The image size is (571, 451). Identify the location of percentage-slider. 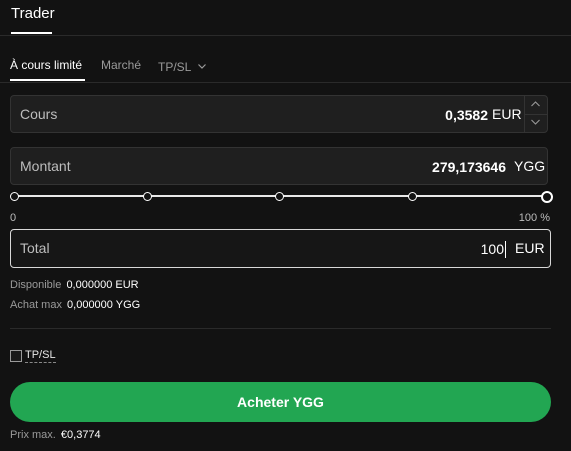
(281, 196).